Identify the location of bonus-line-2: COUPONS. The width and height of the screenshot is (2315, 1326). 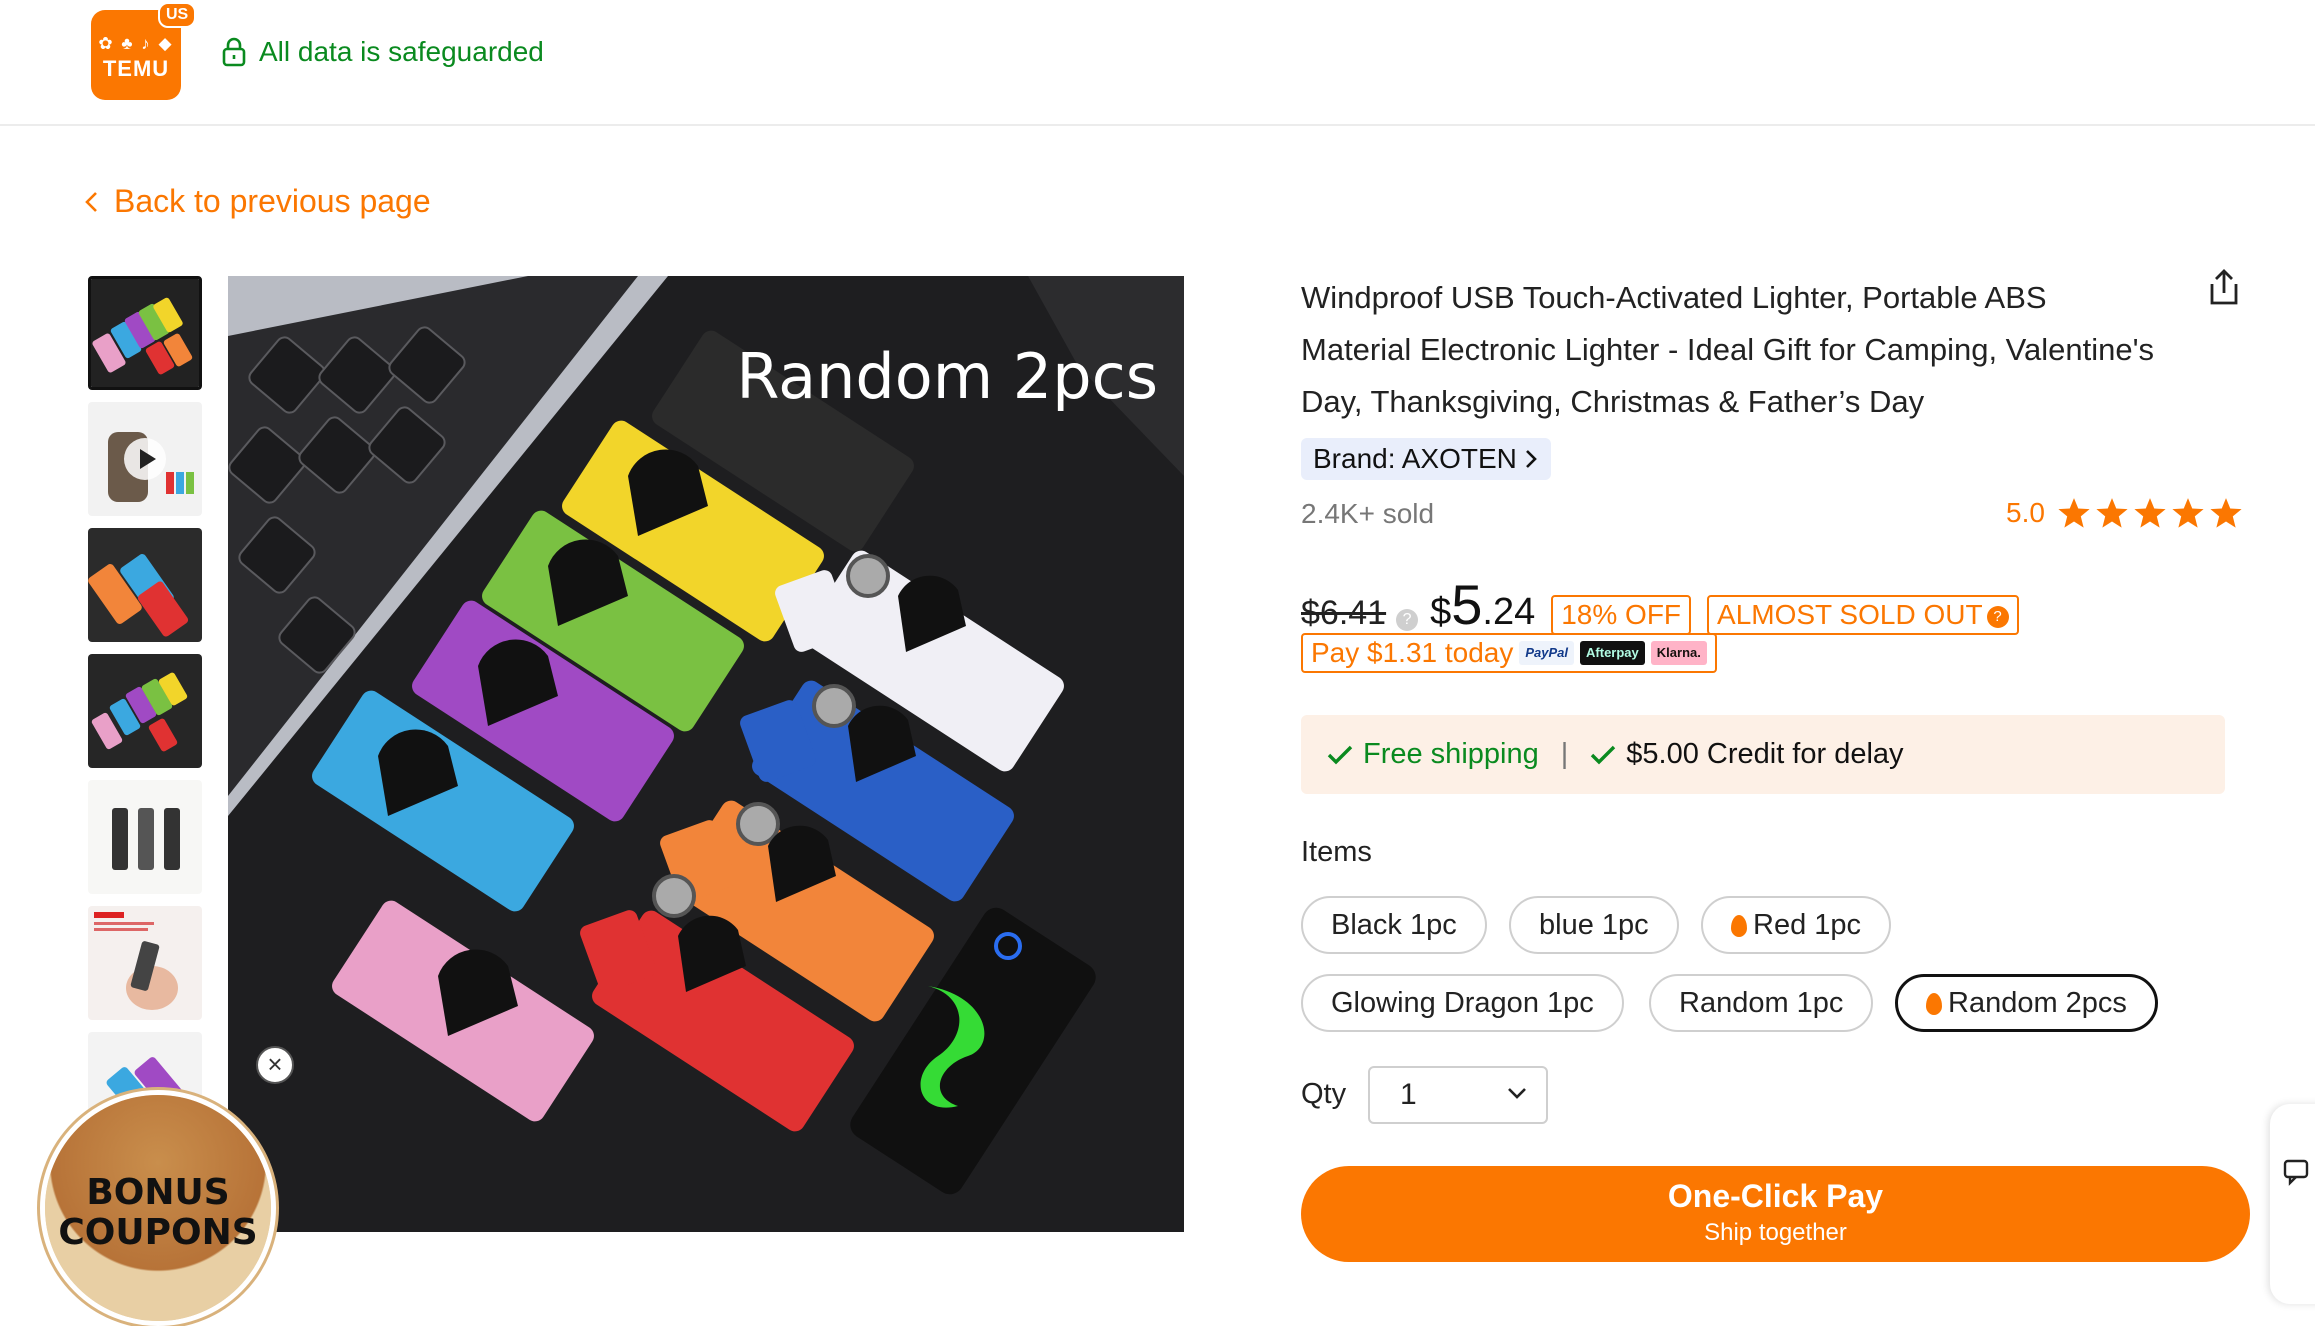
(158, 1232).